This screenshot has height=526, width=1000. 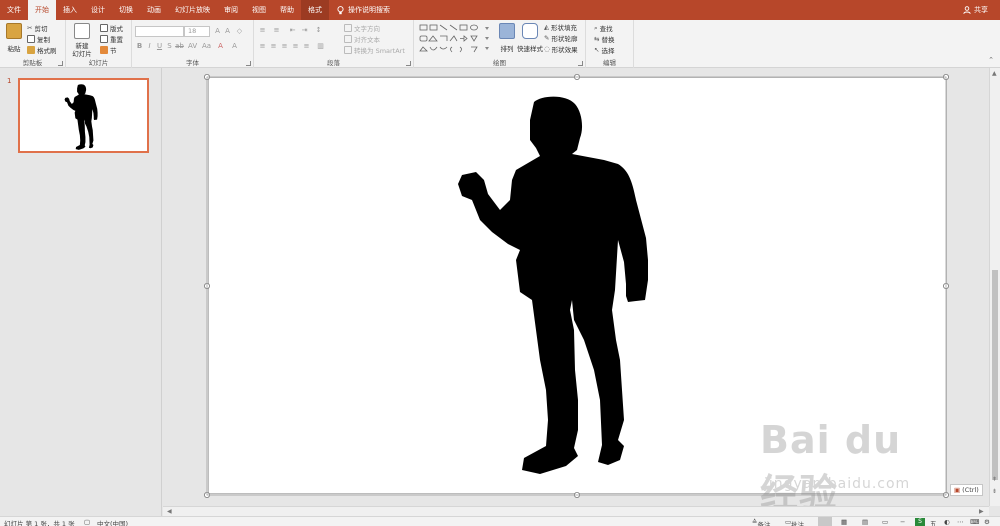 I want to click on decrease-indent-icon: ⇤, so click(x=292, y=30).